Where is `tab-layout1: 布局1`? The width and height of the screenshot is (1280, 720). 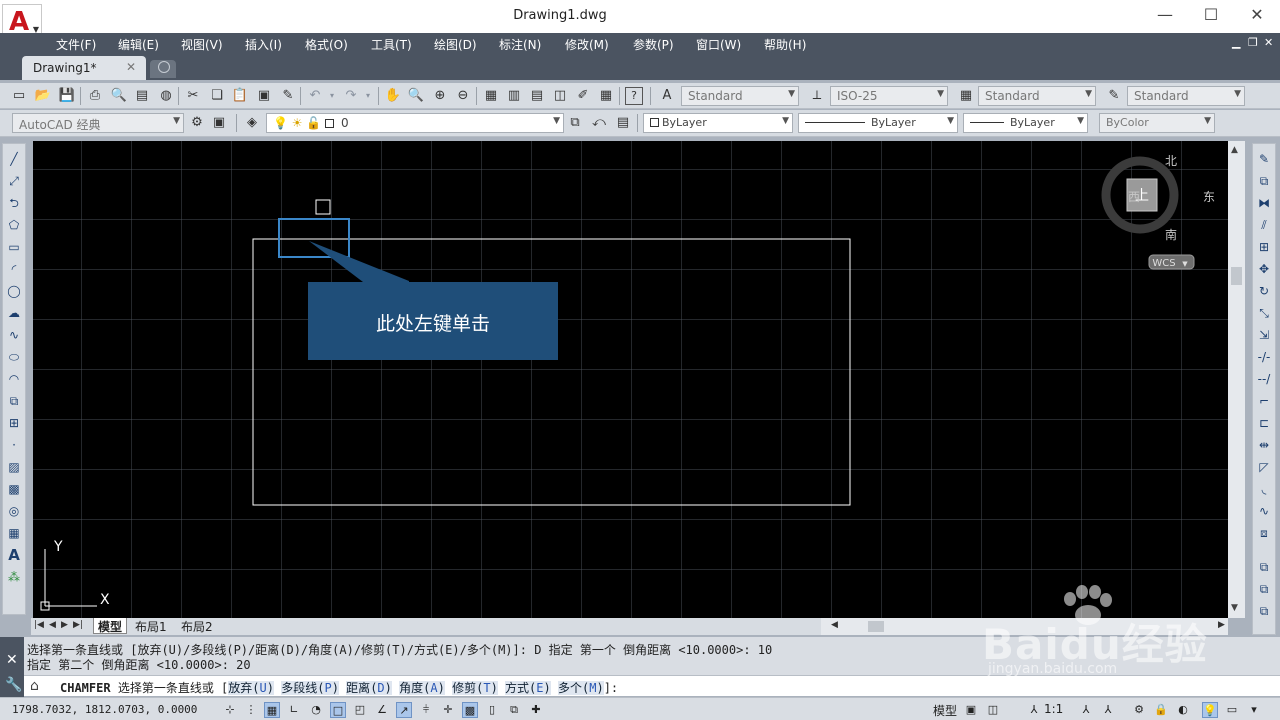
tab-layout1: 布局1 is located at coordinates (151, 626).